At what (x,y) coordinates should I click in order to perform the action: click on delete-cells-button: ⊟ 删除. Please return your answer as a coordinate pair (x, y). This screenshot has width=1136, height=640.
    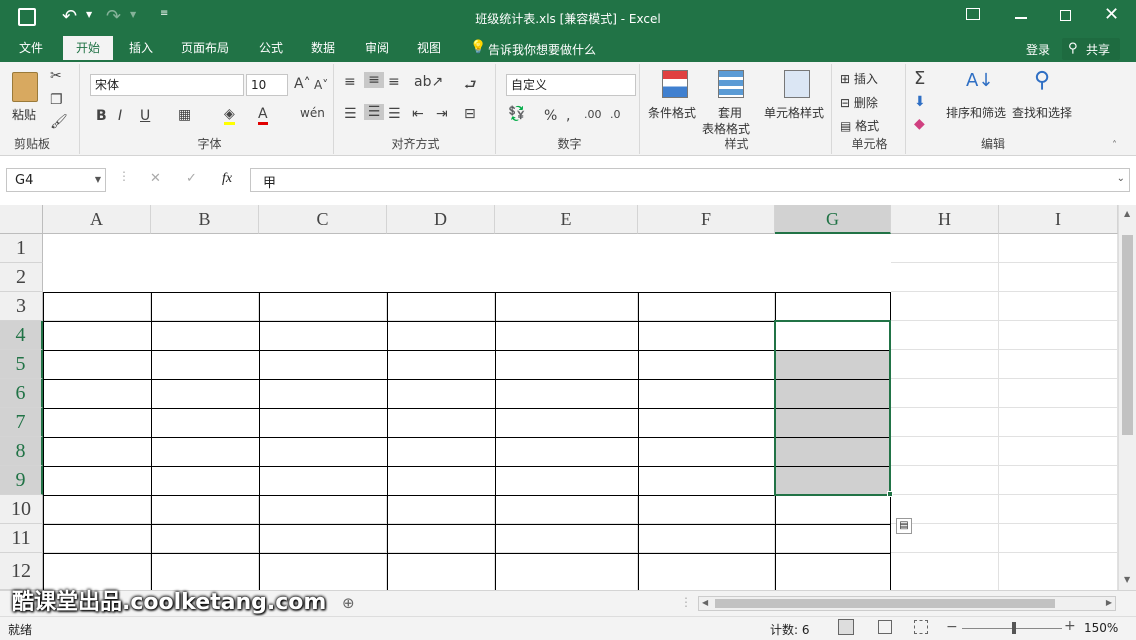
    Looking at the image, I should click on (859, 102).